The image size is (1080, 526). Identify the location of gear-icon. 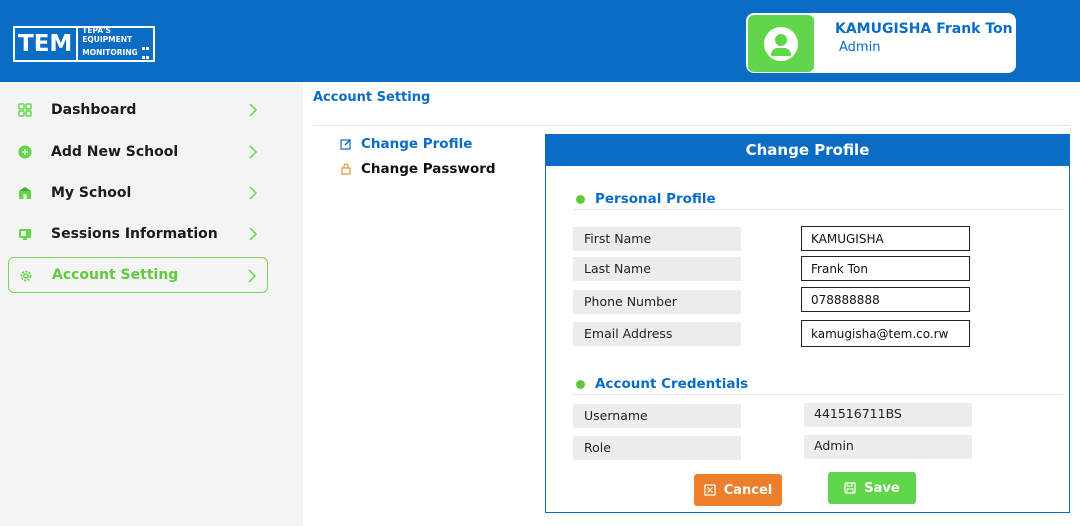
(26, 276).